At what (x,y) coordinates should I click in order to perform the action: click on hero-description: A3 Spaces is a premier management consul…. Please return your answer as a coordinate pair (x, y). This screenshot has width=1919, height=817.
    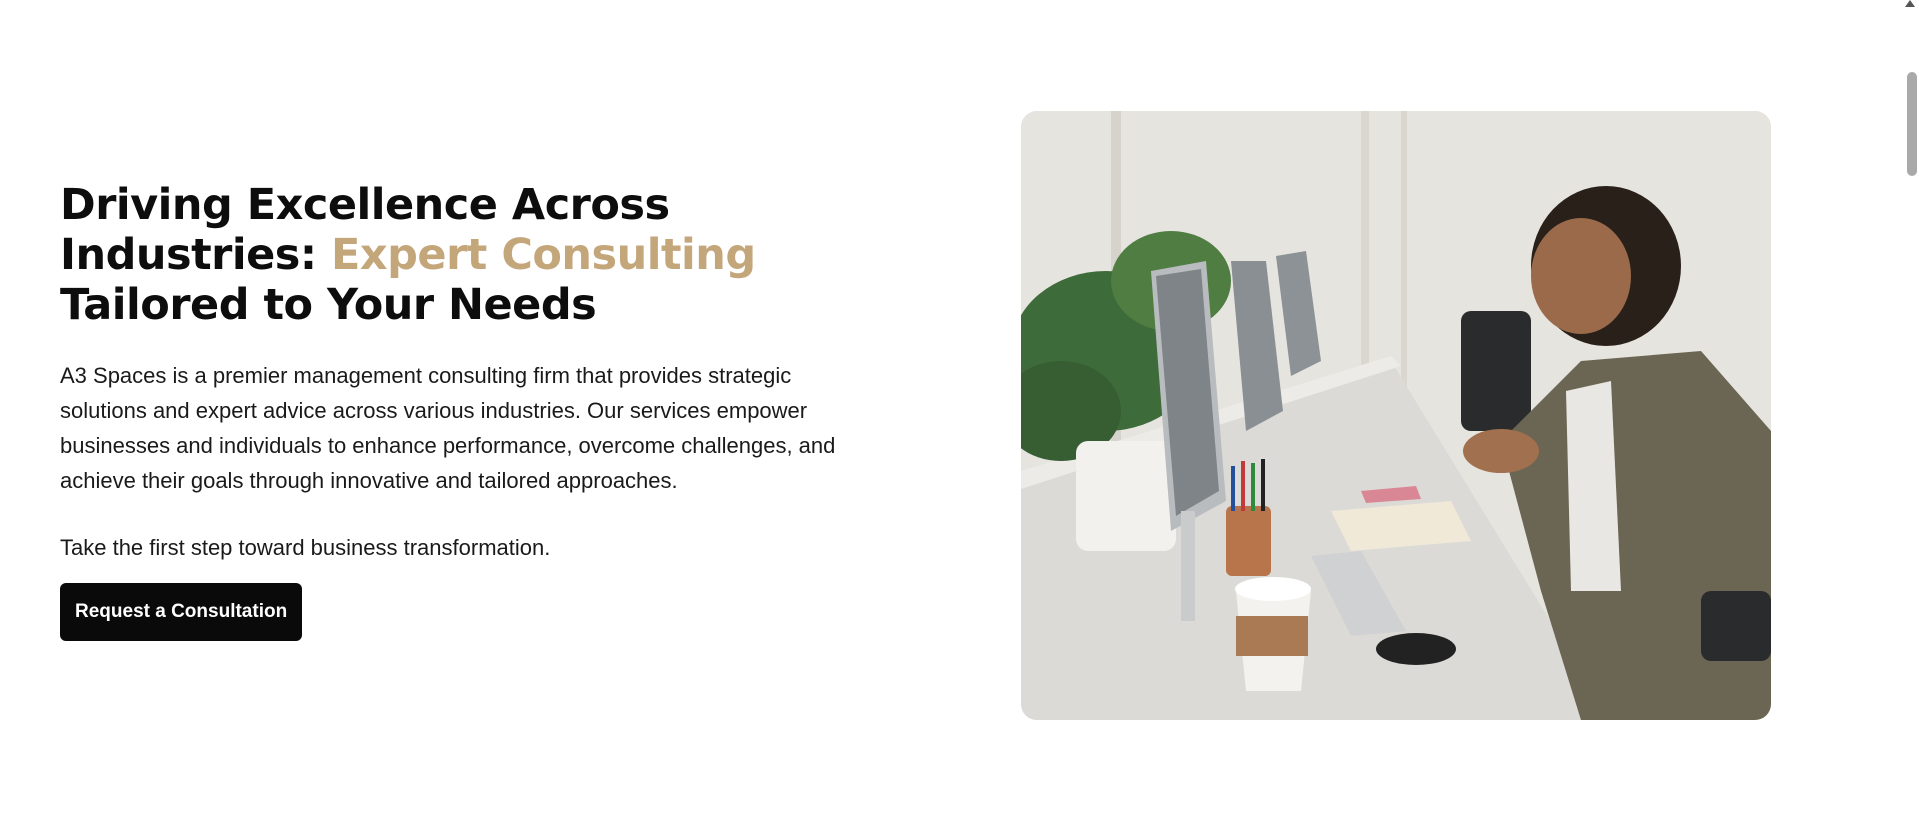
    Looking at the image, I should click on (448, 428).